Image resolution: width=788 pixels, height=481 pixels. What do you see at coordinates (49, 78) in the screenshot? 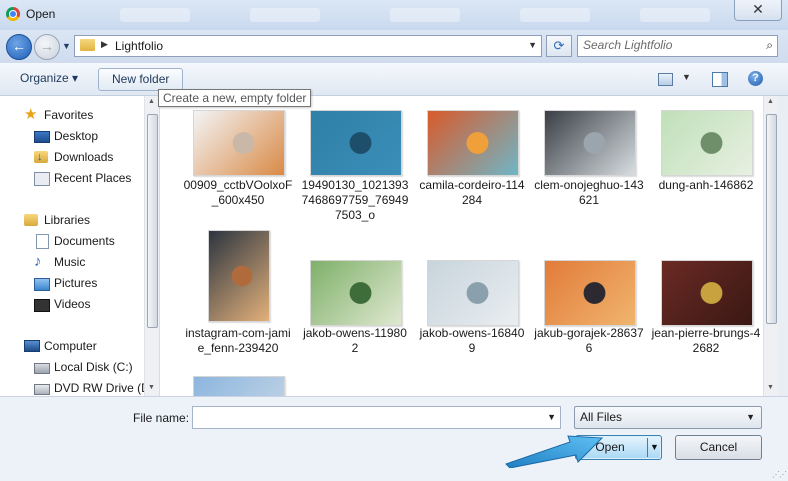
I see `organize-button: Organize ▾` at bounding box center [49, 78].